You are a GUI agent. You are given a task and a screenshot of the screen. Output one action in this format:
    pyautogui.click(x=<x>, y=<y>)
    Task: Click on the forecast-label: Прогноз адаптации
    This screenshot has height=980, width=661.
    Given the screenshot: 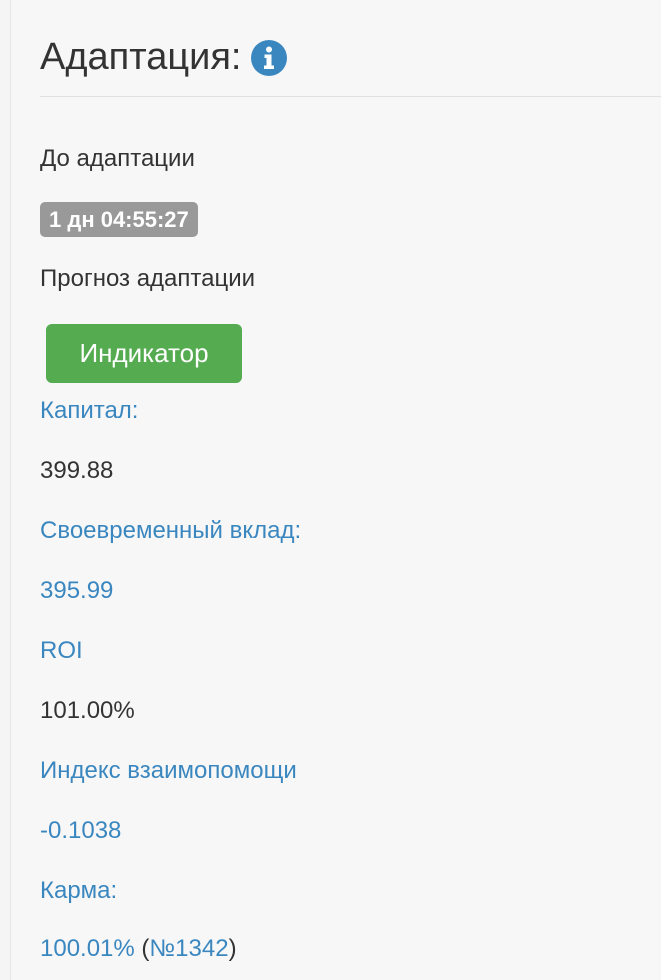 What is the action you would take?
    pyautogui.click(x=148, y=278)
    